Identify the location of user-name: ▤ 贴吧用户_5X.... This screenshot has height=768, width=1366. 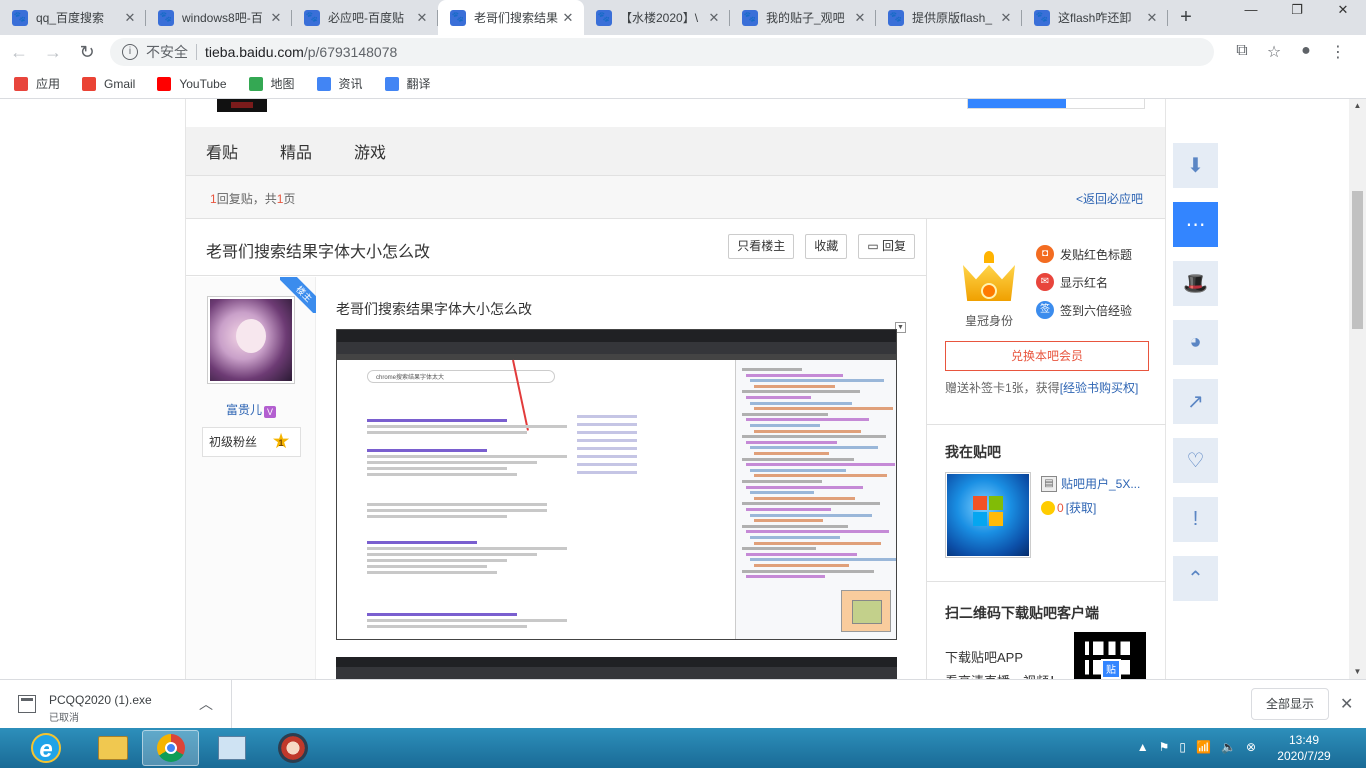
(1090, 483).